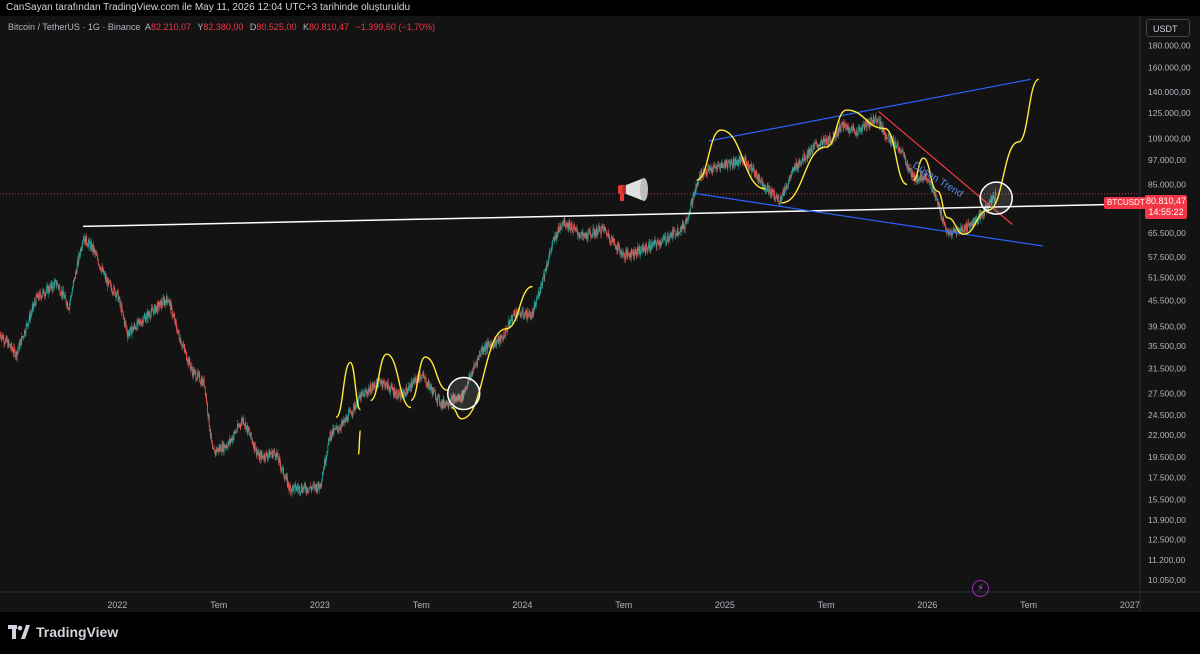 The height and width of the screenshot is (654, 1200). Describe the element at coordinates (980, 588) in the screenshot. I see `lightning-icon: ⚡` at that location.